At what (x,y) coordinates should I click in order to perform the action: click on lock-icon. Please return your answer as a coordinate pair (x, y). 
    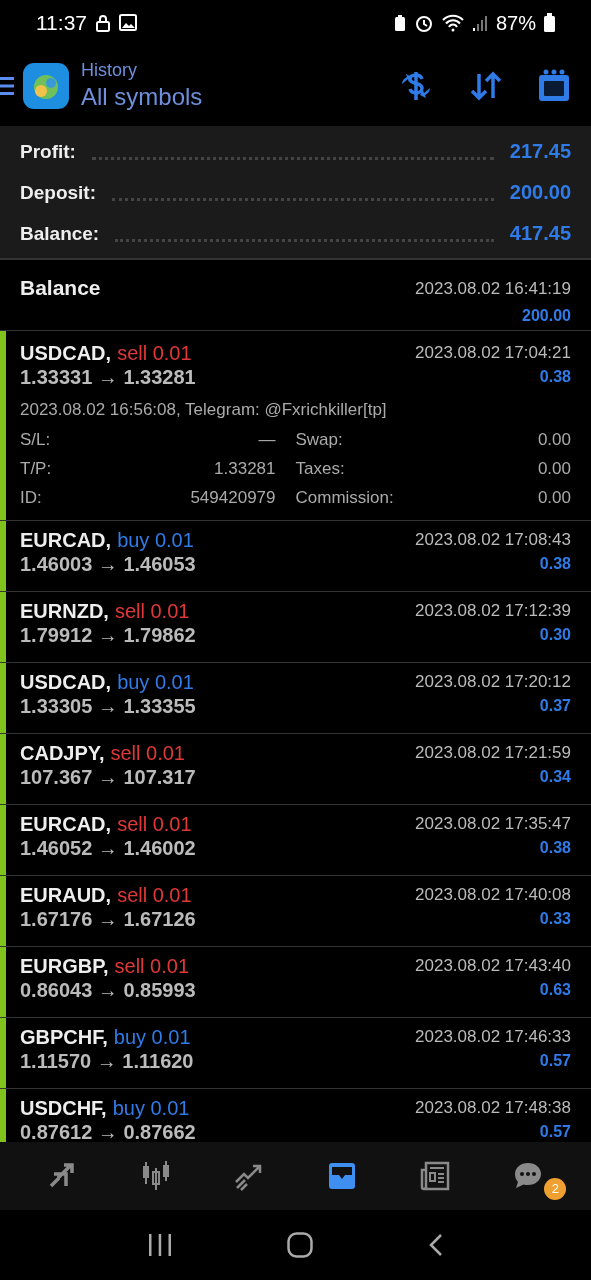
    Looking at the image, I should click on (103, 22).